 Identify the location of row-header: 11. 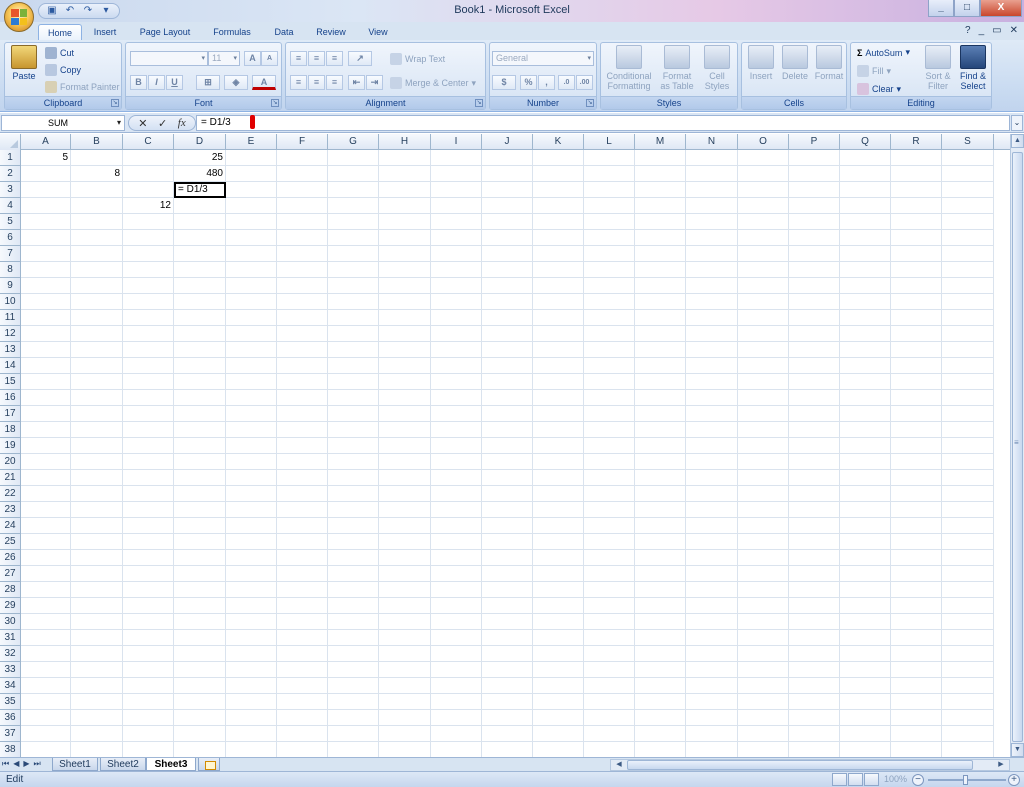
(10, 318).